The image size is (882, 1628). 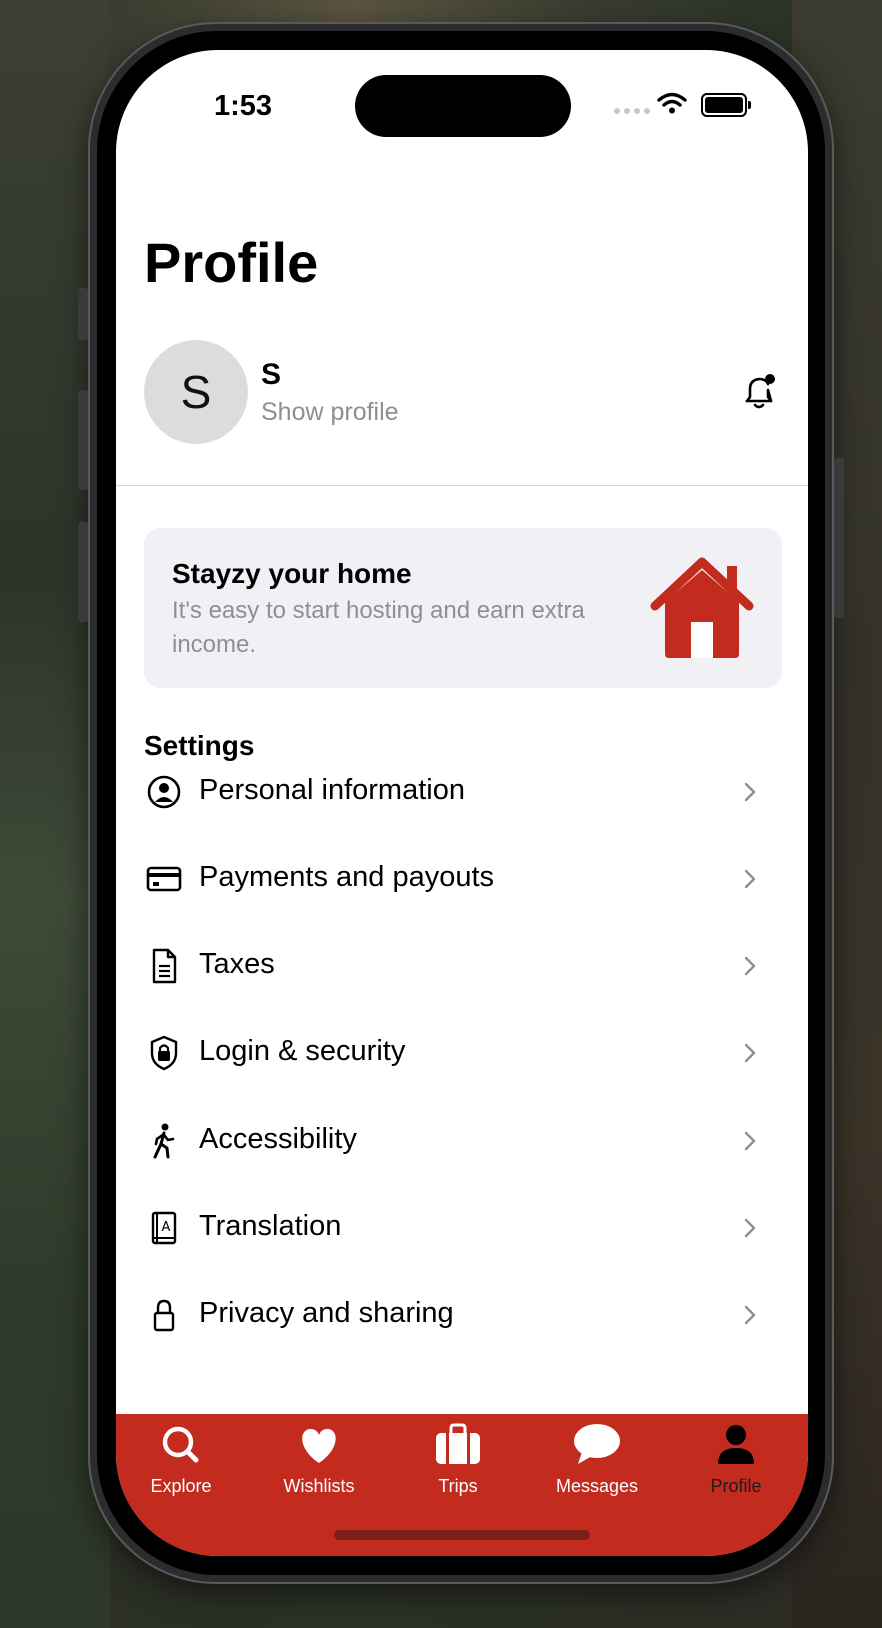 What do you see at coordinates (164, 1141) in the screenshot?
I see `accessibility-walk-icon` at bounding box center [164, 1141].